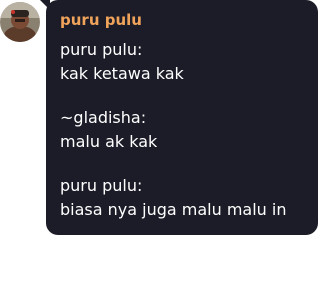 This screenshot has width=320, height=283. What do you see at coordinates (109, 141) in the screenshot?
I see `quote-text-2: malu ak kak` at bounding box center [109, 141].